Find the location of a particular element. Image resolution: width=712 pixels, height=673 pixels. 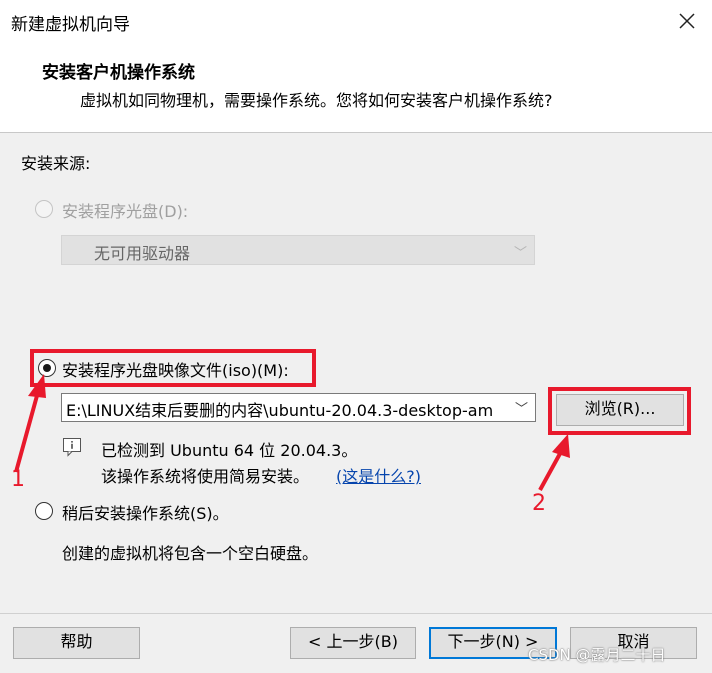

drive-select-value: 无可用驱动器 is located at coordinates (142, 253).